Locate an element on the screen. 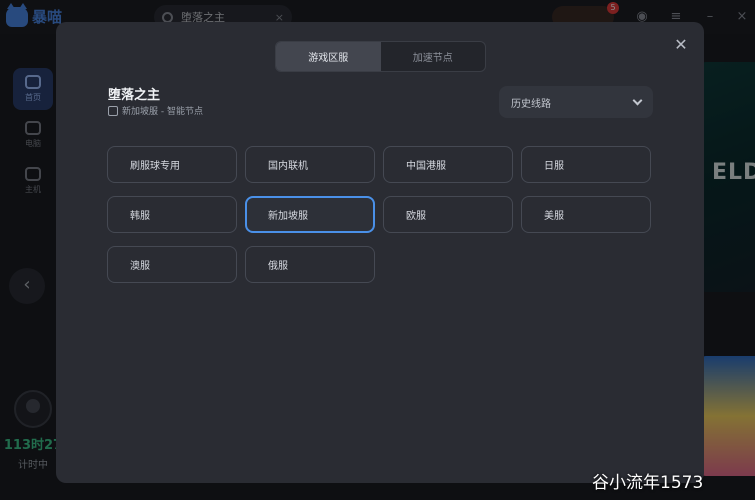 This screenshot has height=500, width=755. server-option: 韩服 is located at coordinates (172, 214).